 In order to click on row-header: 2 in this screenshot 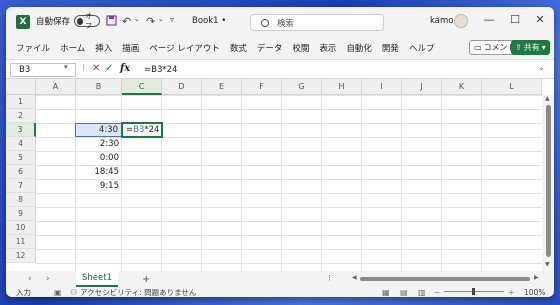, I will do `click(21, 116)`.